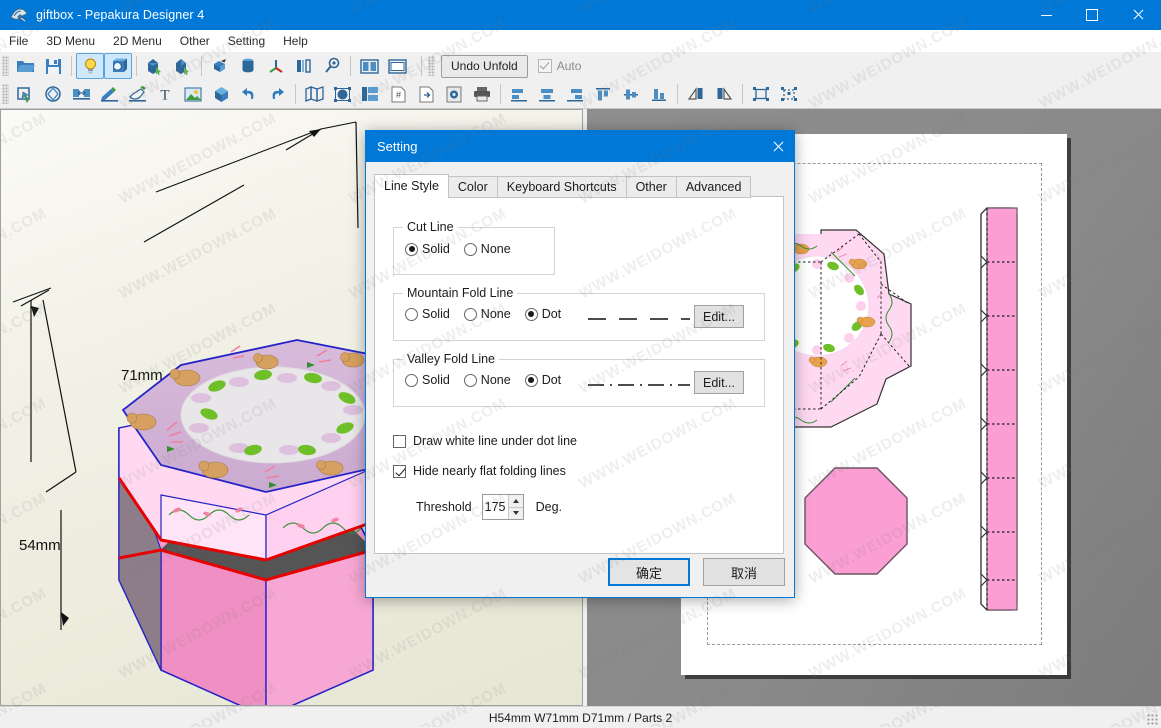 The width and height of the screenshot is (1161, 728). Describe the element at coordinates (487, 380) in the screenshot. I see `valley-none-radio: None` at that location.